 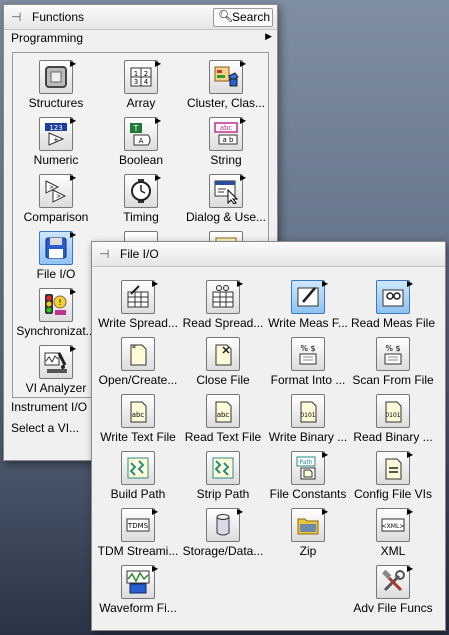 I want to click on palette-item-config-file: ▶ Config File VIs, so click(x=393, y=478).